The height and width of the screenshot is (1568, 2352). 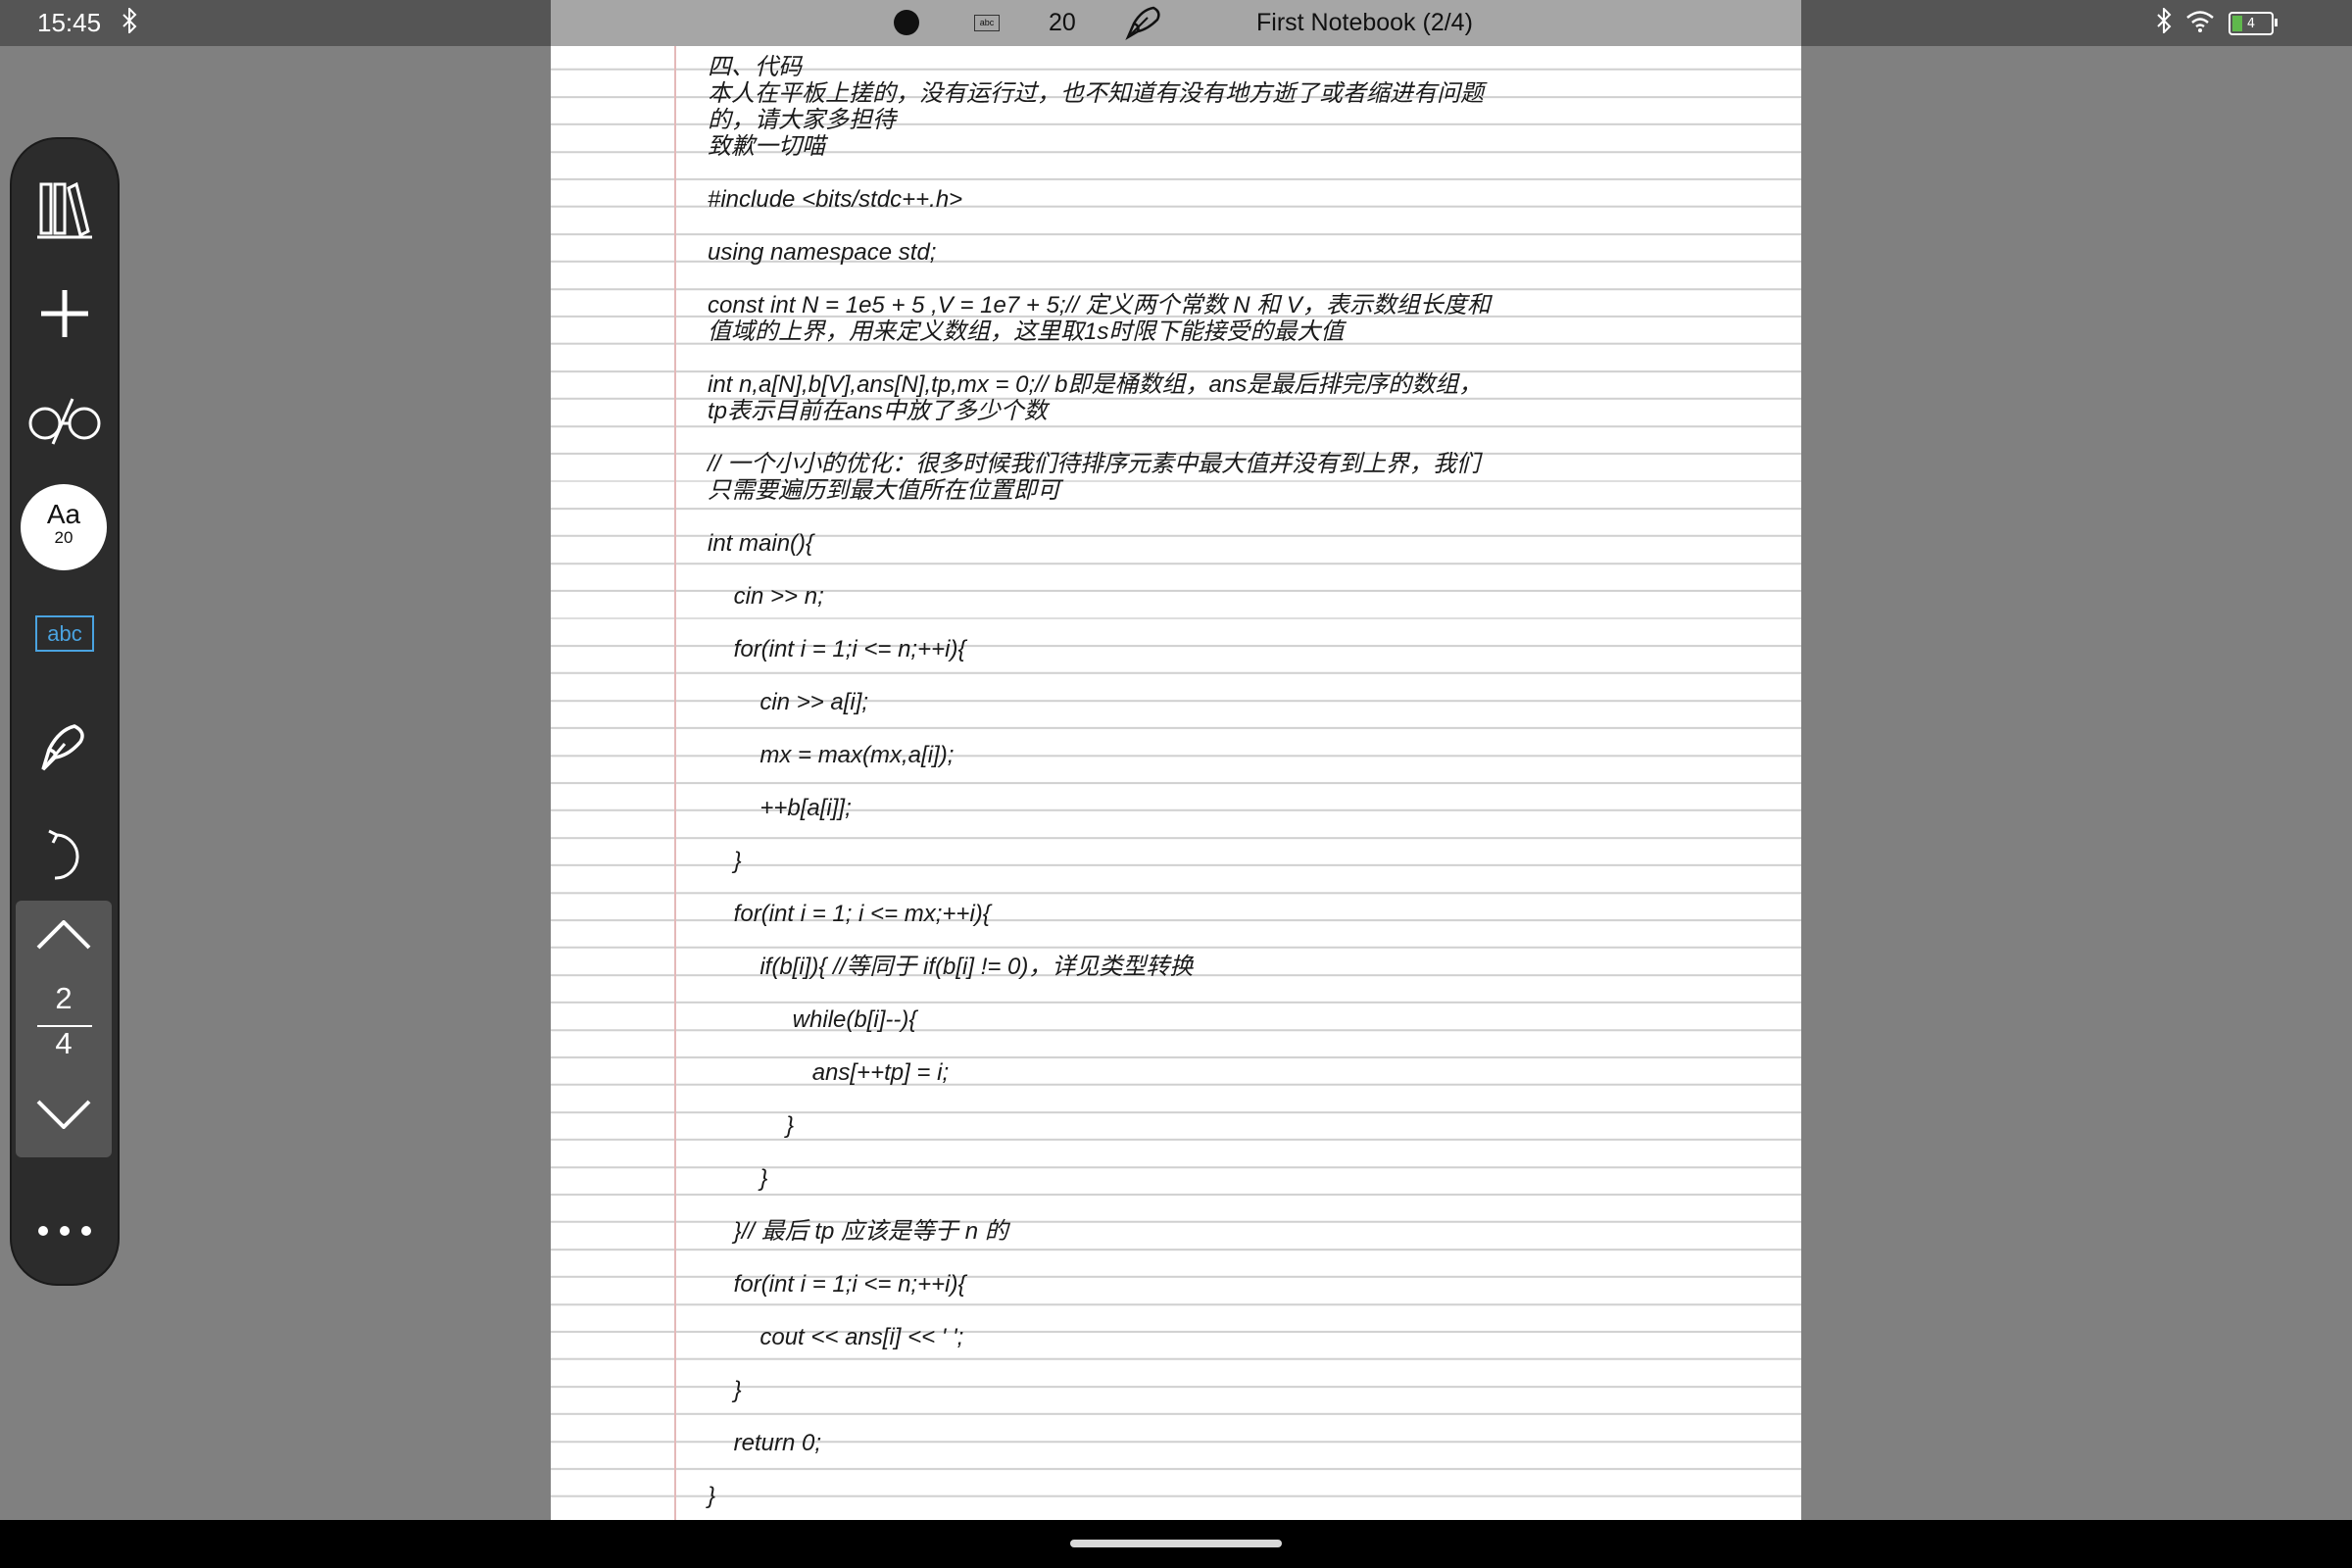 I want to click on notebook-line: mx = max(mx,a[i]);, so click(x=831, y=755).